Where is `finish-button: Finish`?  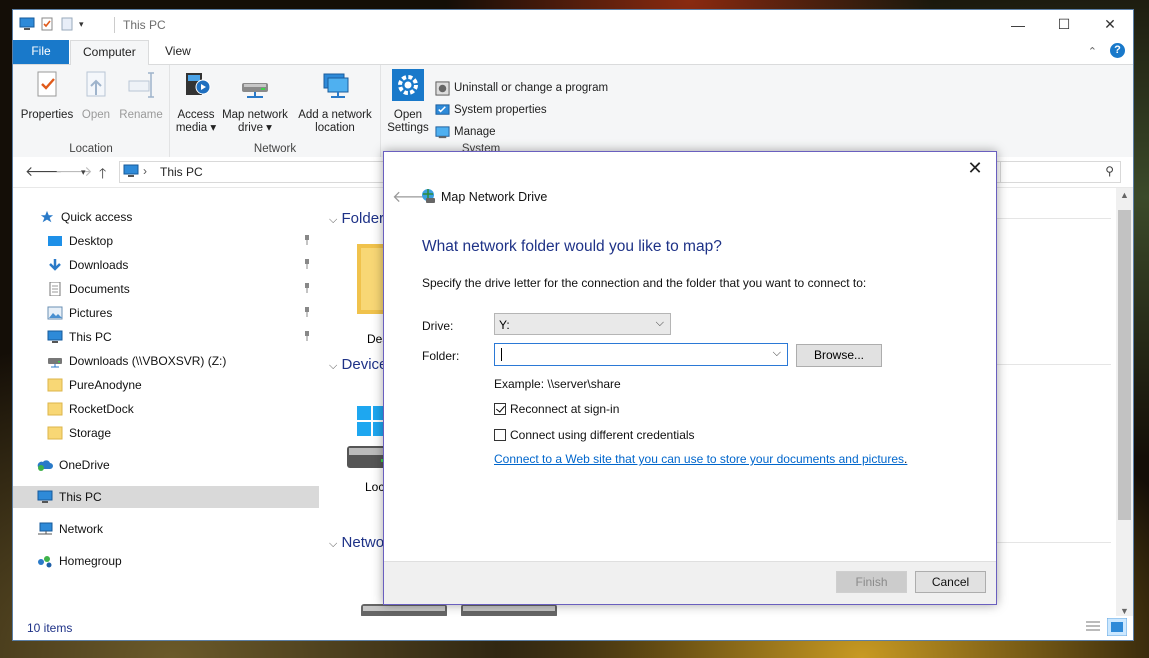 finish-button: Finish is located at coordinates (871, 582).